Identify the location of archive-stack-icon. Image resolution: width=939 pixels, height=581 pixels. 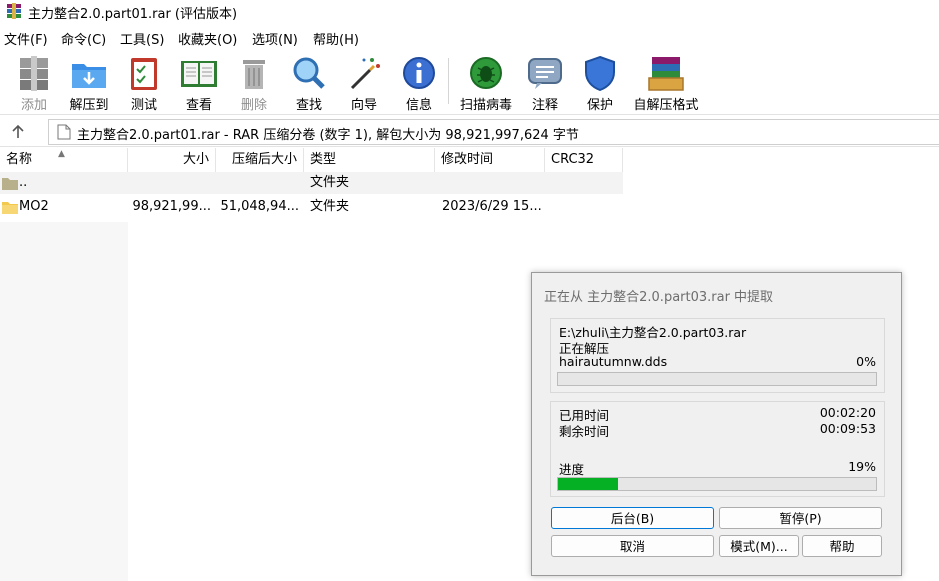
(34, 73).